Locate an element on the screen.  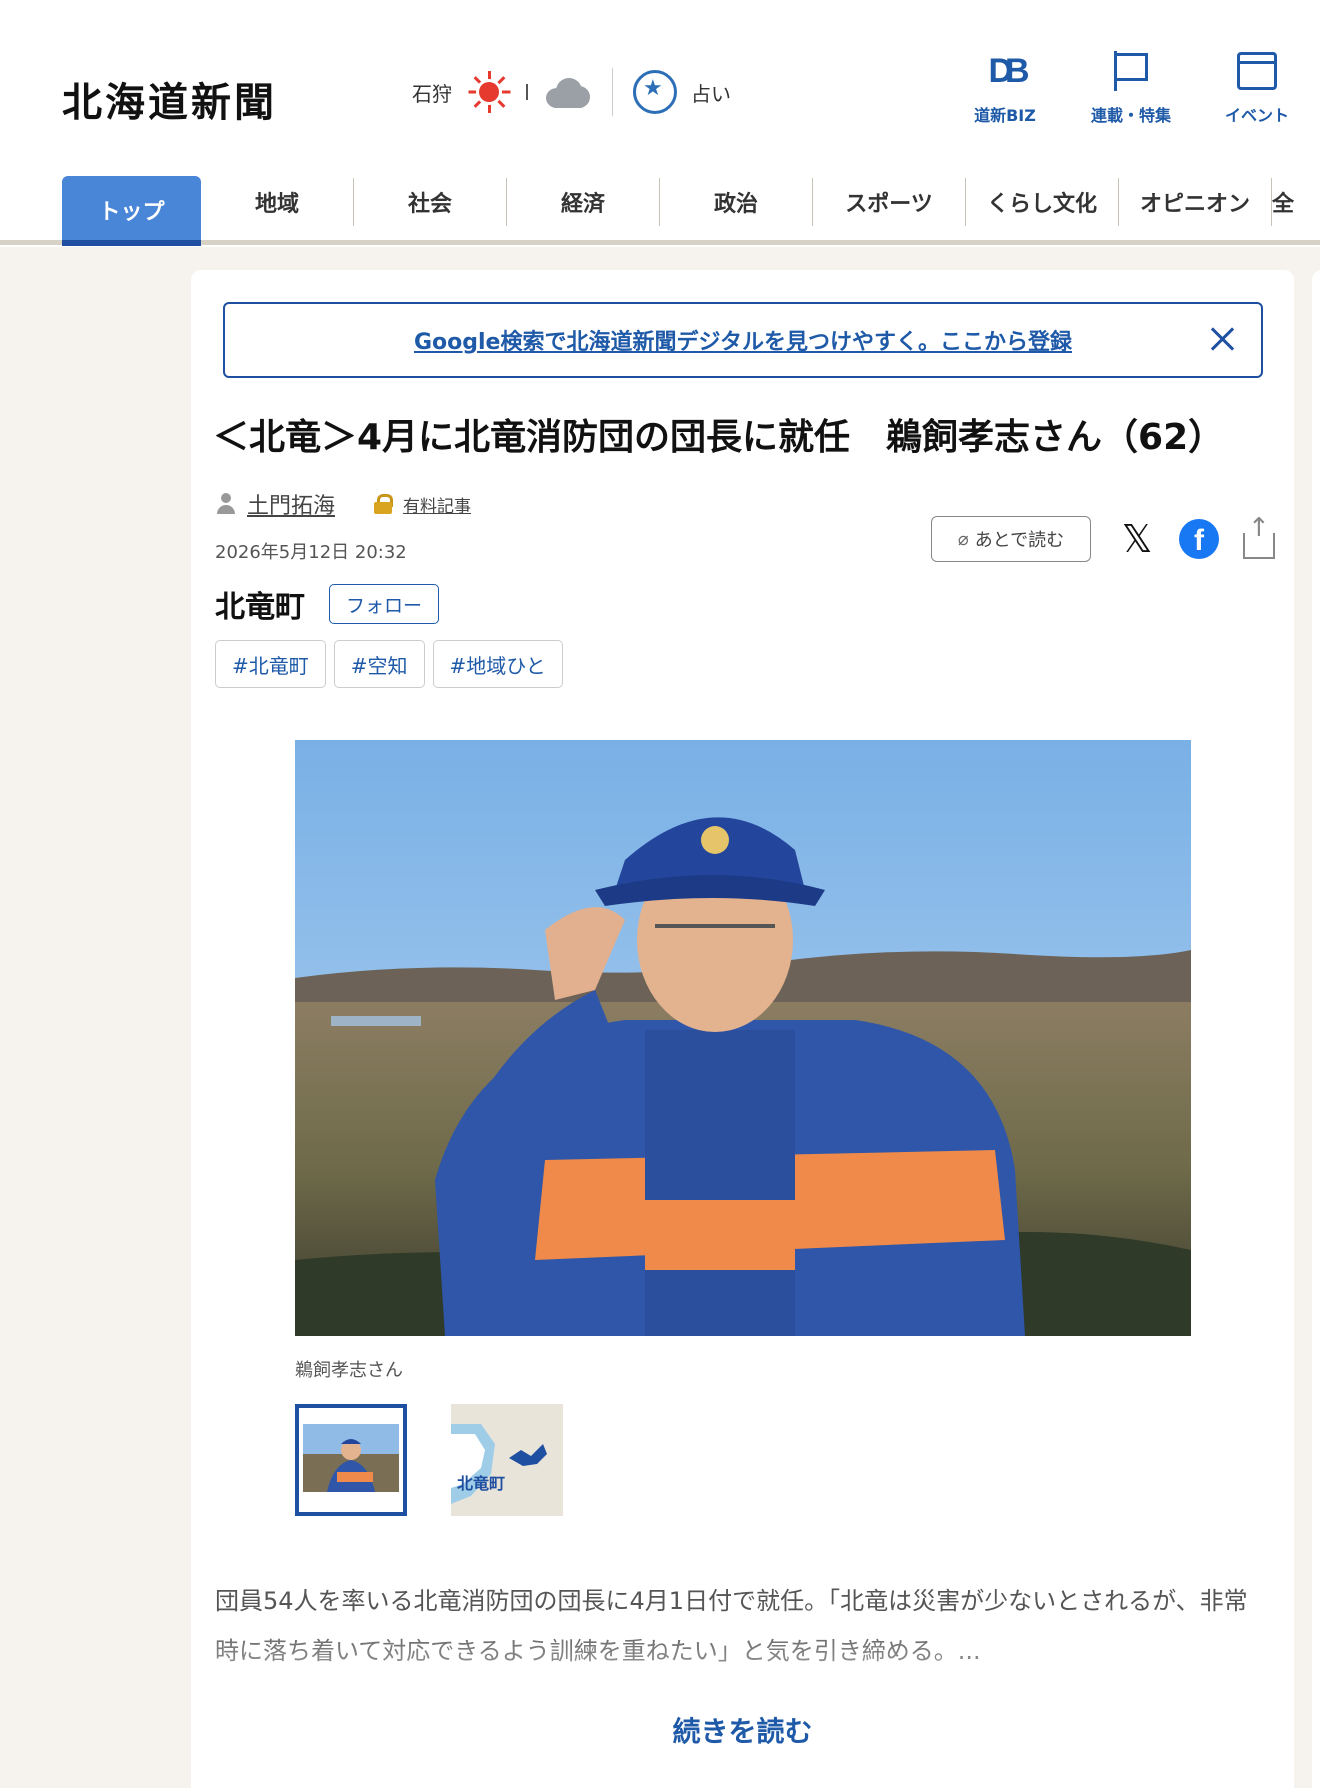
thumbnail-map: 北竜町 is located at coordinates (507, 1460).